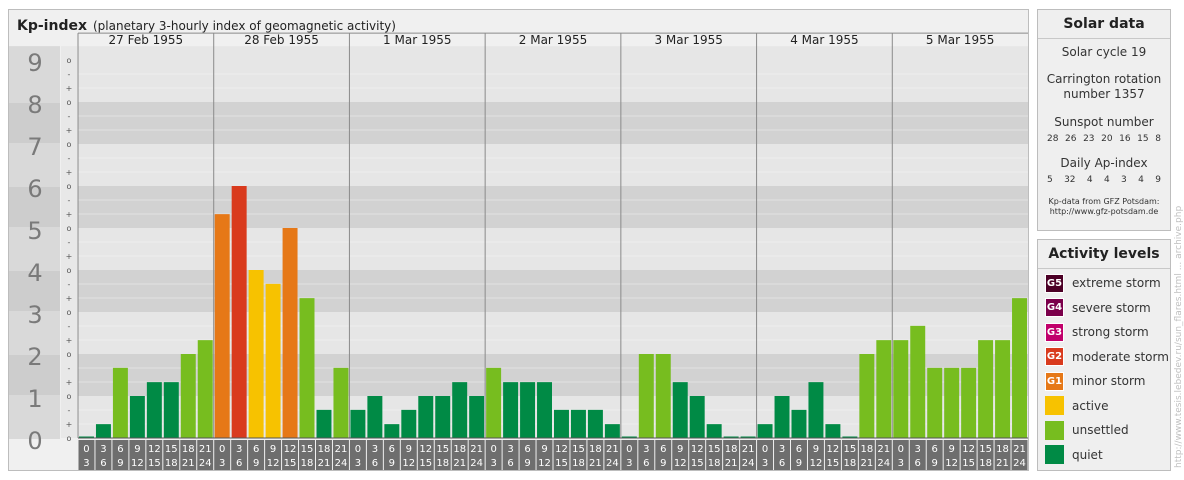  Describe the element at coordinates (527, 463) in the screenshot. I see `hour-to-3-2: 9` at that location.